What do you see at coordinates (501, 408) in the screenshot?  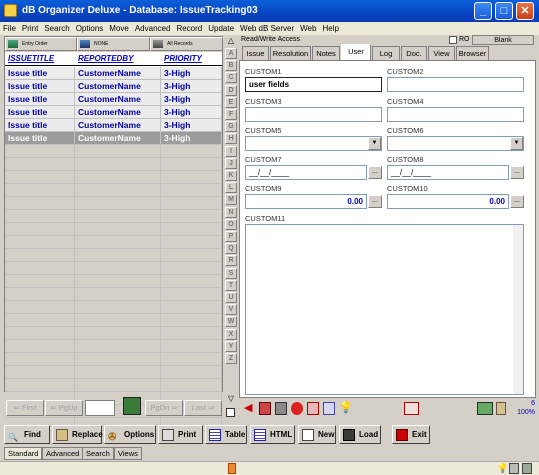 I see `record-icon` at bounding box center [501, 408].